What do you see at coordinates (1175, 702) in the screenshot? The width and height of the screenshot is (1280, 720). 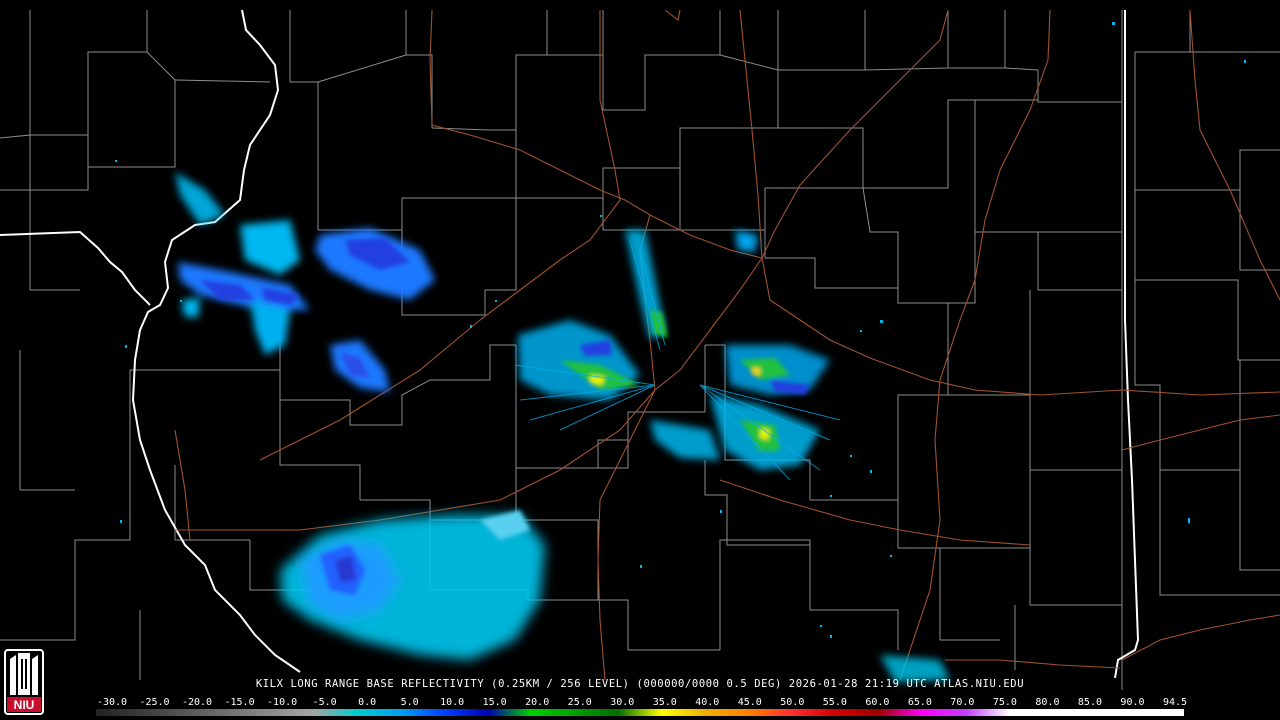 I see `colorbar-label: 94.5` at bounding box center [1175, 702].